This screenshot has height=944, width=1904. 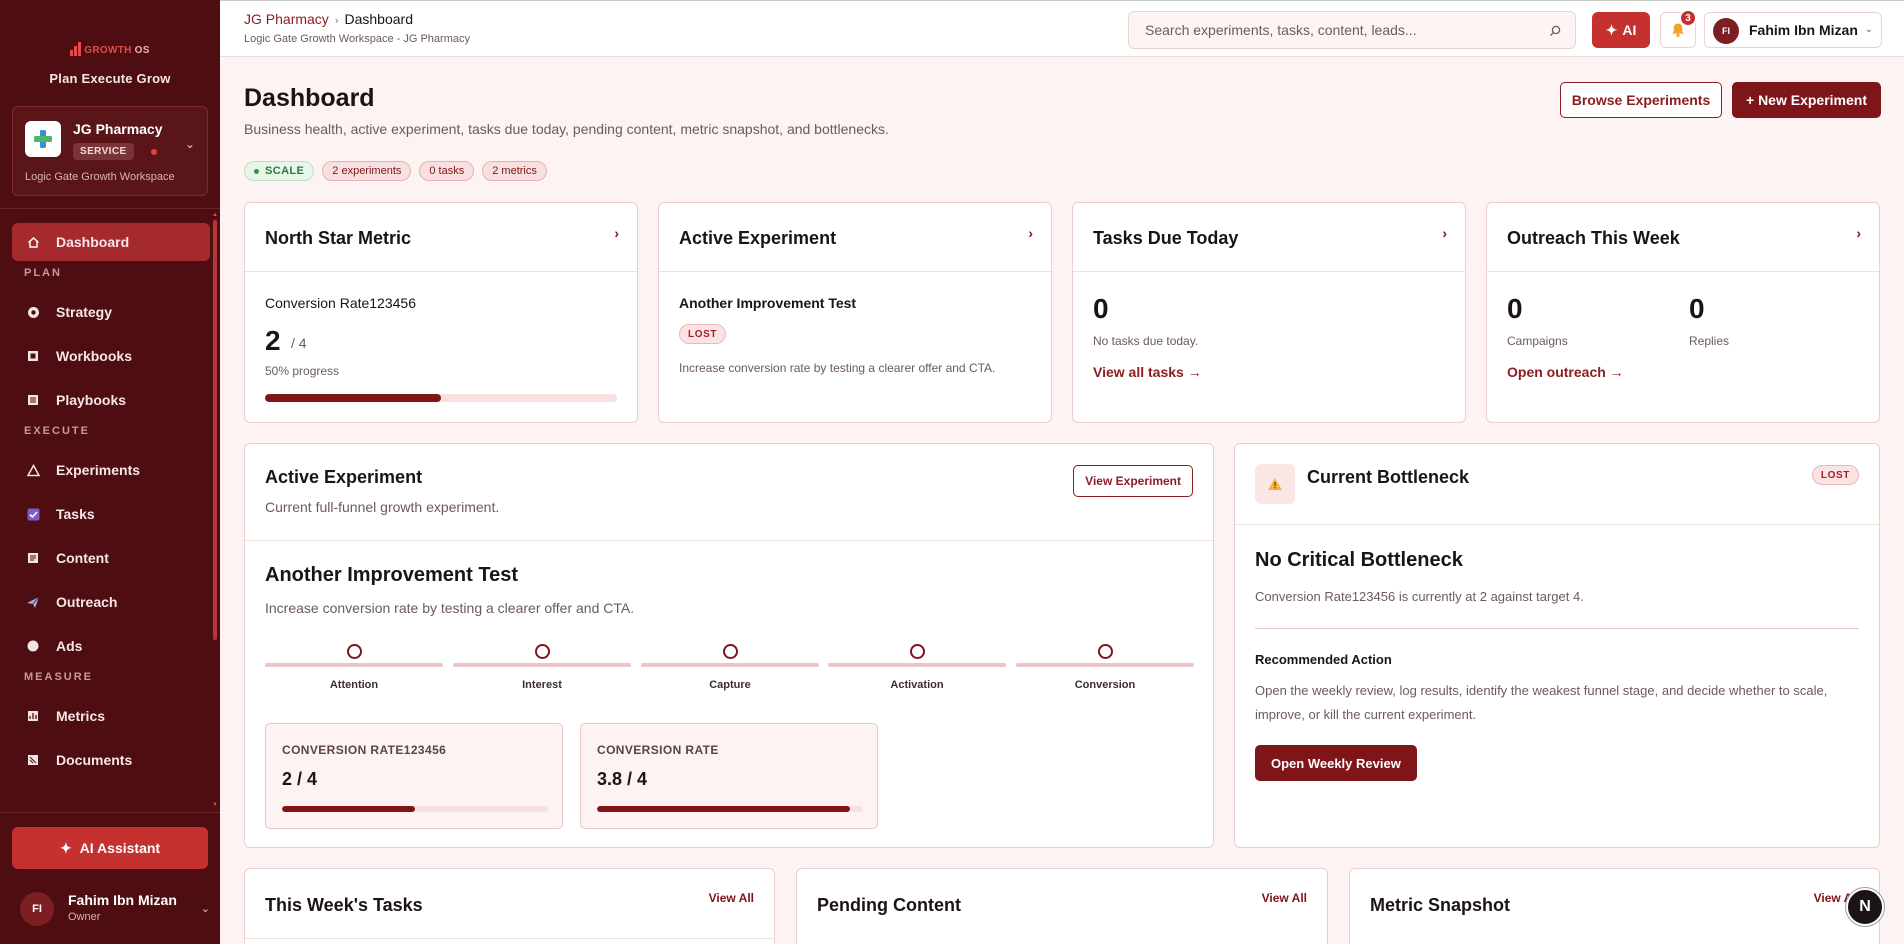 What do you see at coordinates (1614, 906) in the screenshot?
I see `metric-snapshot-card: Metric Snapshot View All` at bounding box center [1614, 906].